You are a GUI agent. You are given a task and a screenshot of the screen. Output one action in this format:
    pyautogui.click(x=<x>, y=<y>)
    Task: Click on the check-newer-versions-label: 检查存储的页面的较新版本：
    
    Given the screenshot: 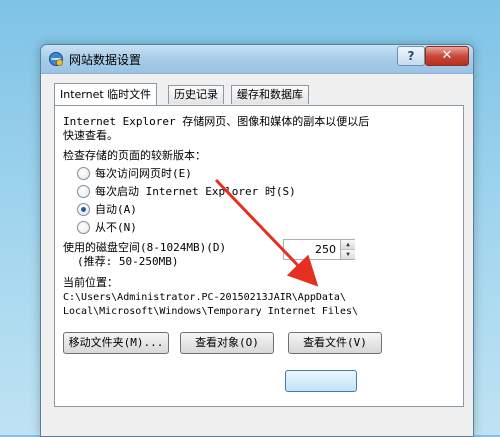 What is the action you would take?
    pyautogui.click(x=134, y=155)
    